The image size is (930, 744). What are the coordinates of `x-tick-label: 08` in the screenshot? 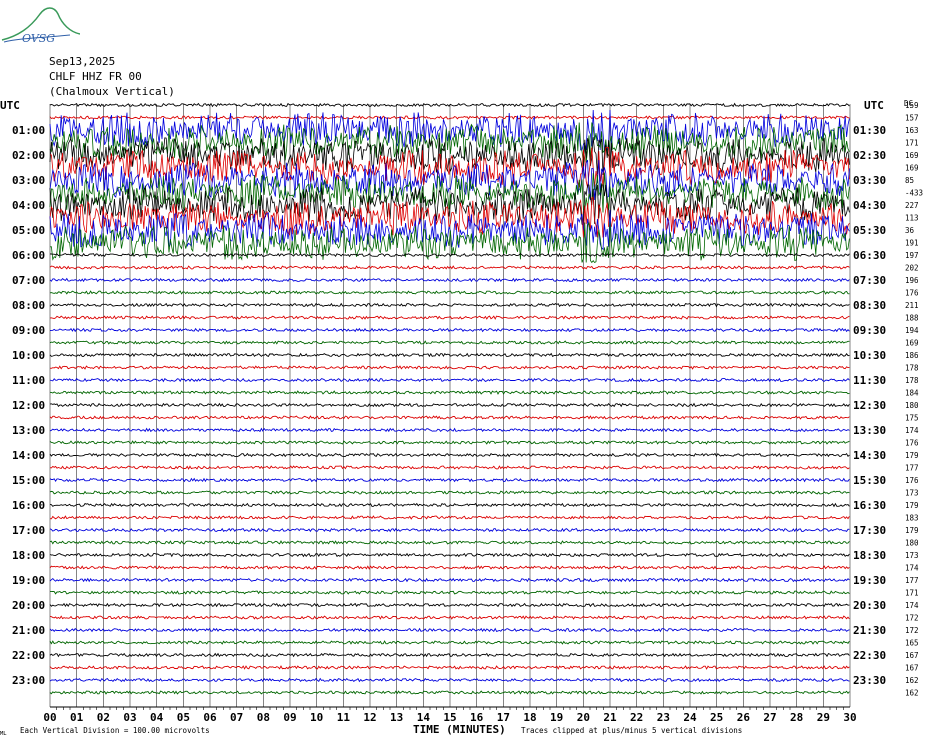 It's located at (263, 717).